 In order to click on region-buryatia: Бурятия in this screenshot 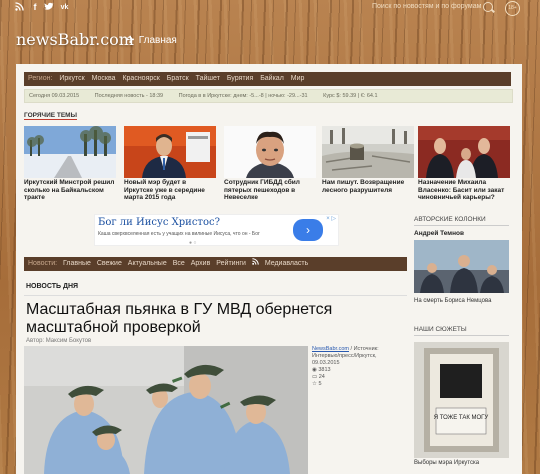, I will do `click(240, 78)`.